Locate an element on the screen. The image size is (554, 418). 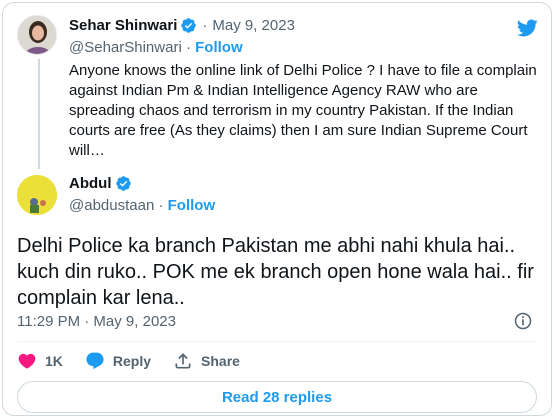
author-name: Abdul is located at coordinates (90, 183).